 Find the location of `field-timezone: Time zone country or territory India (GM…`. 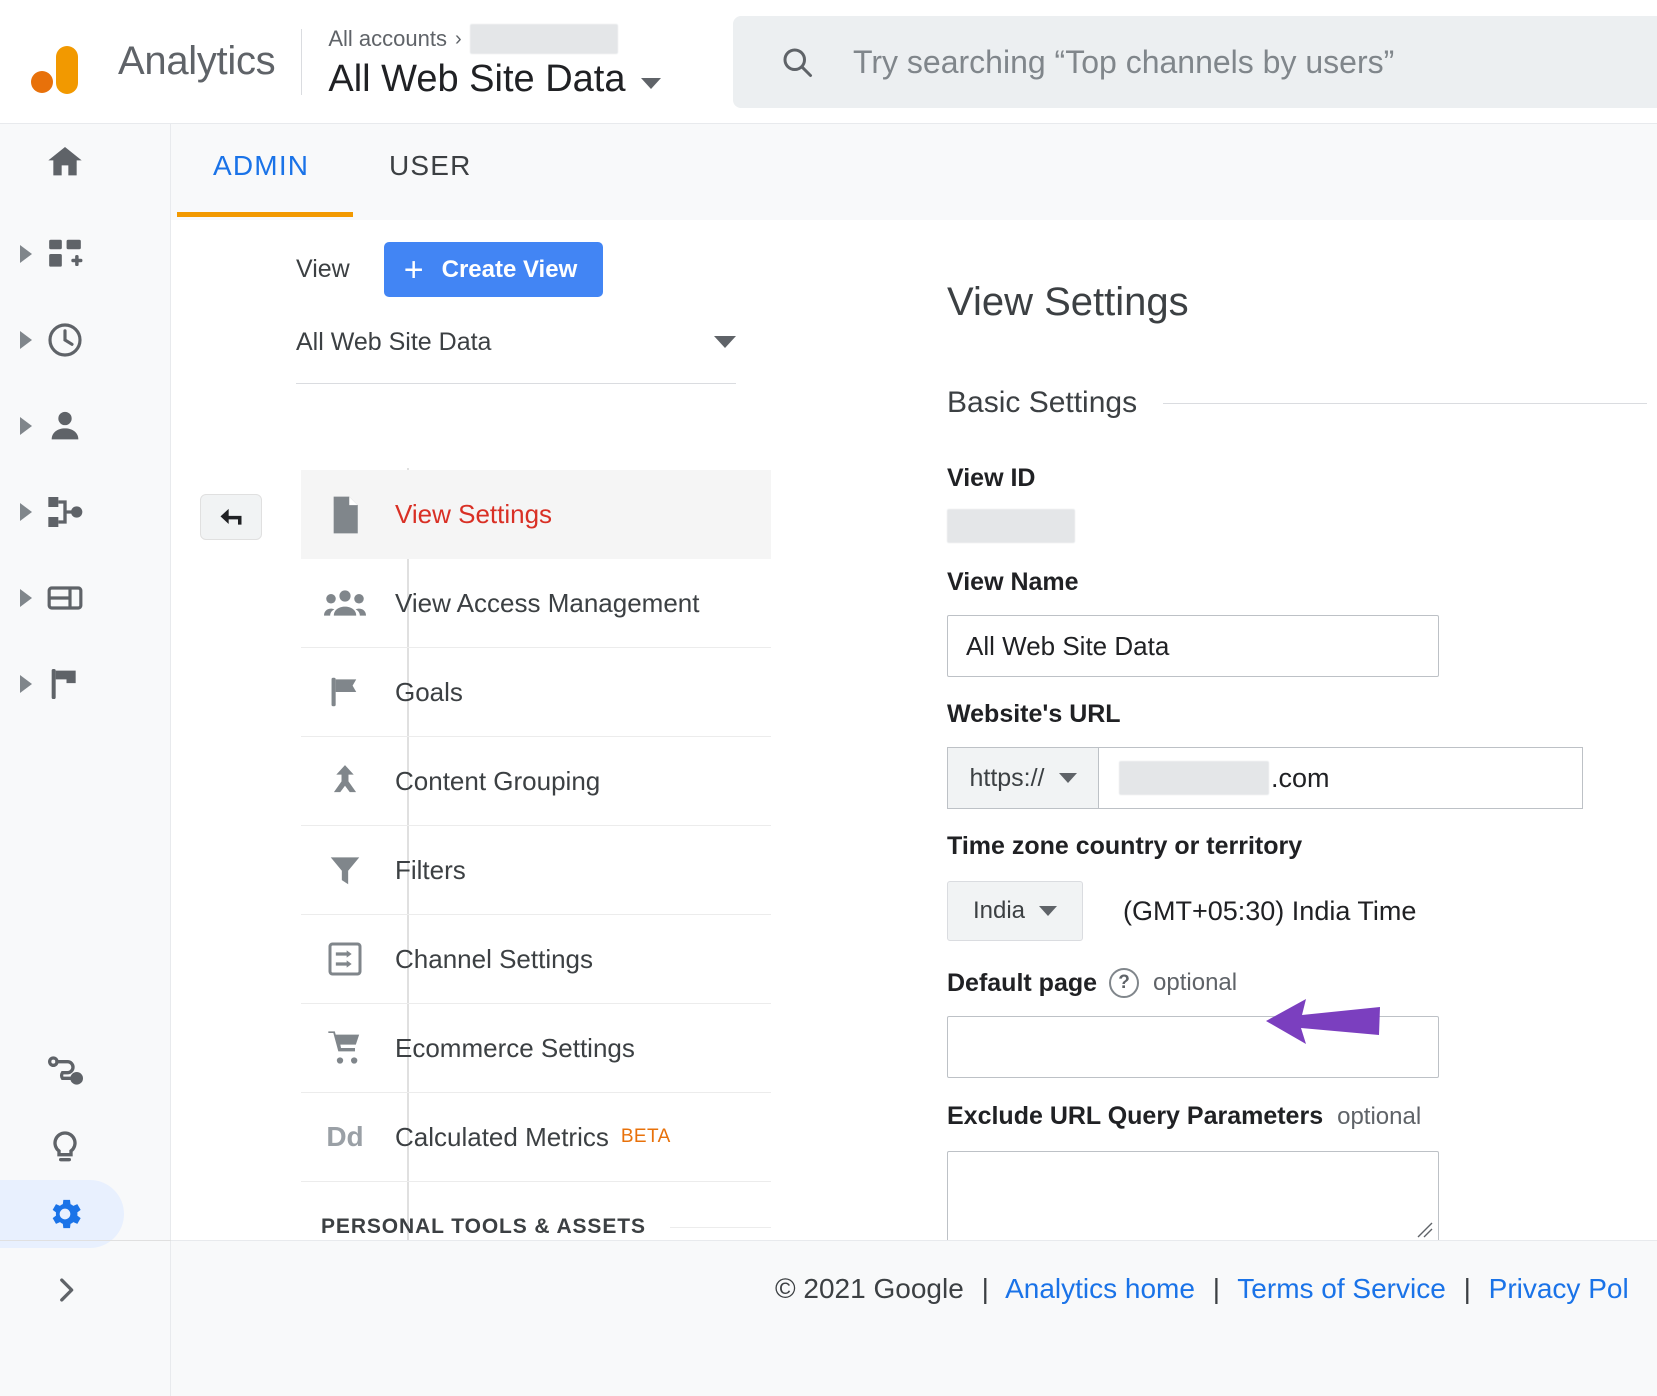

field-timezone: Time zone country or territory India (GM… is located at coordinates (1181, 886).